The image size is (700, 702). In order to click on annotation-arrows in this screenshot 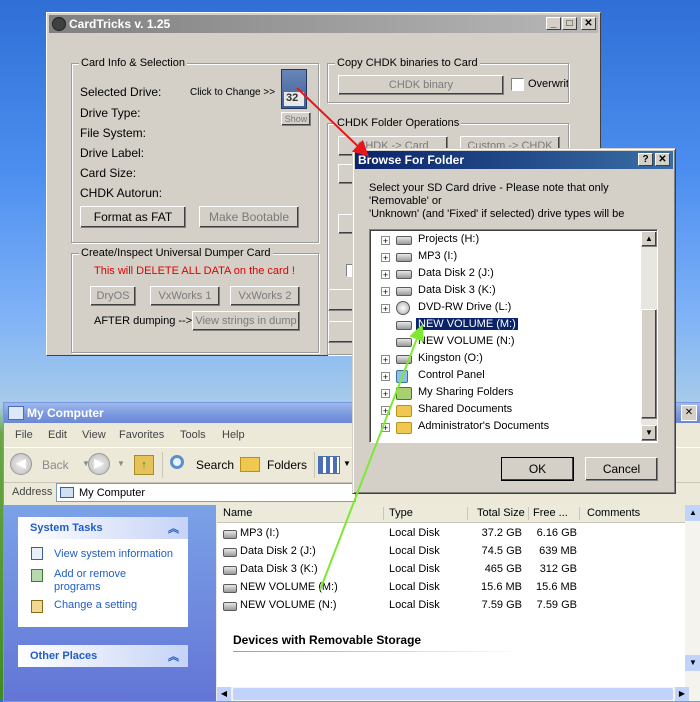, I will do `click(360, 339)`.